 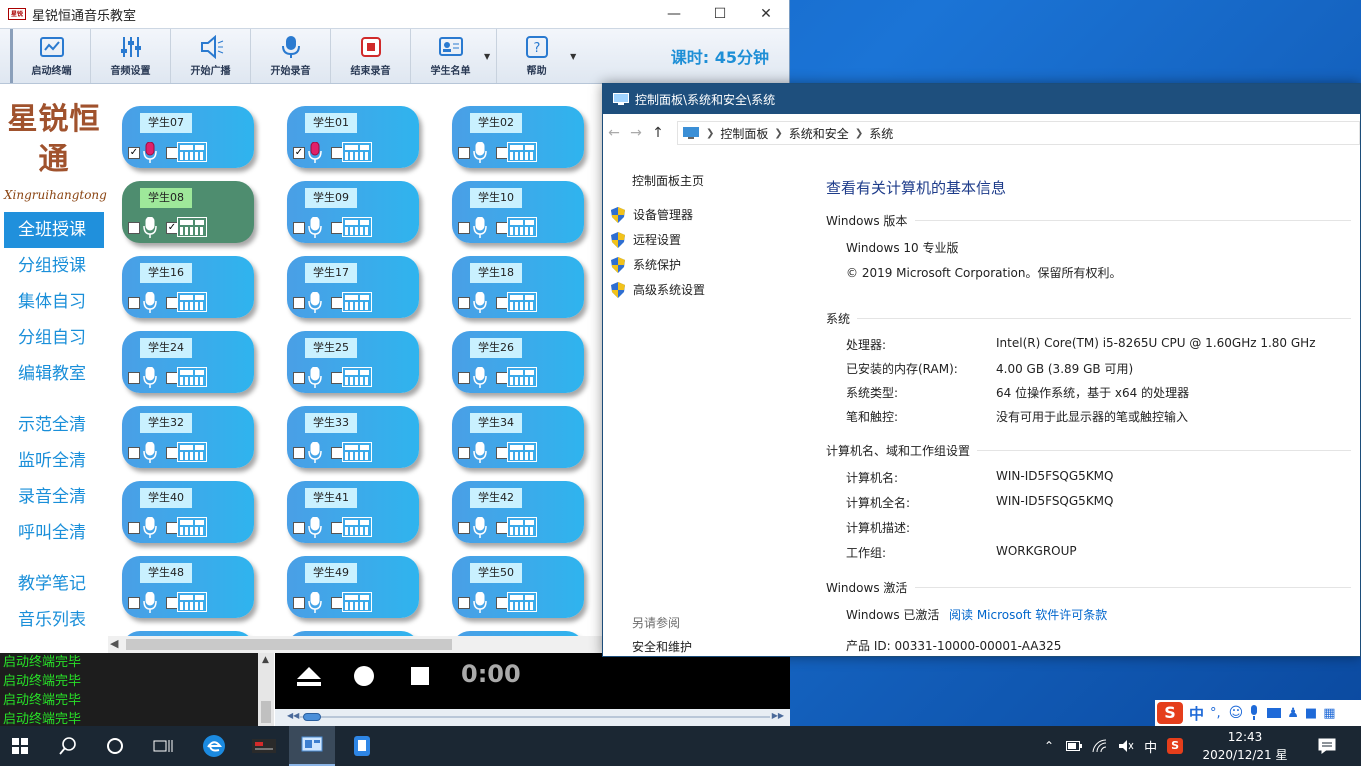 I want to click on stop-icon, so click(x=420, y=676).